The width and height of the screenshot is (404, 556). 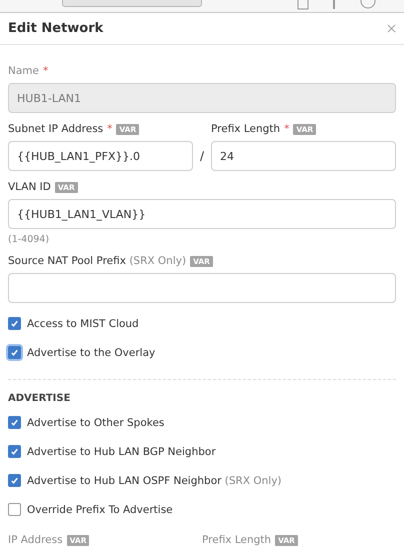 What do you see at coordinates (303, 156) in the screenshot?
I see `input-field: 24` at bounding box center [303, 156].